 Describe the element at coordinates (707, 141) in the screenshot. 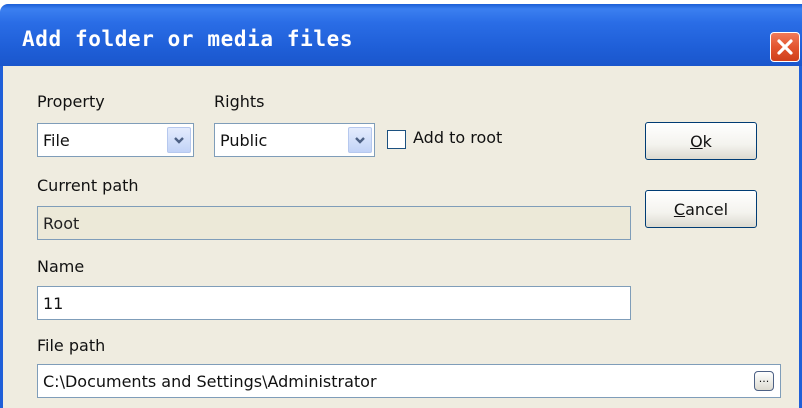

I see `ok-button-label: k` at that location.